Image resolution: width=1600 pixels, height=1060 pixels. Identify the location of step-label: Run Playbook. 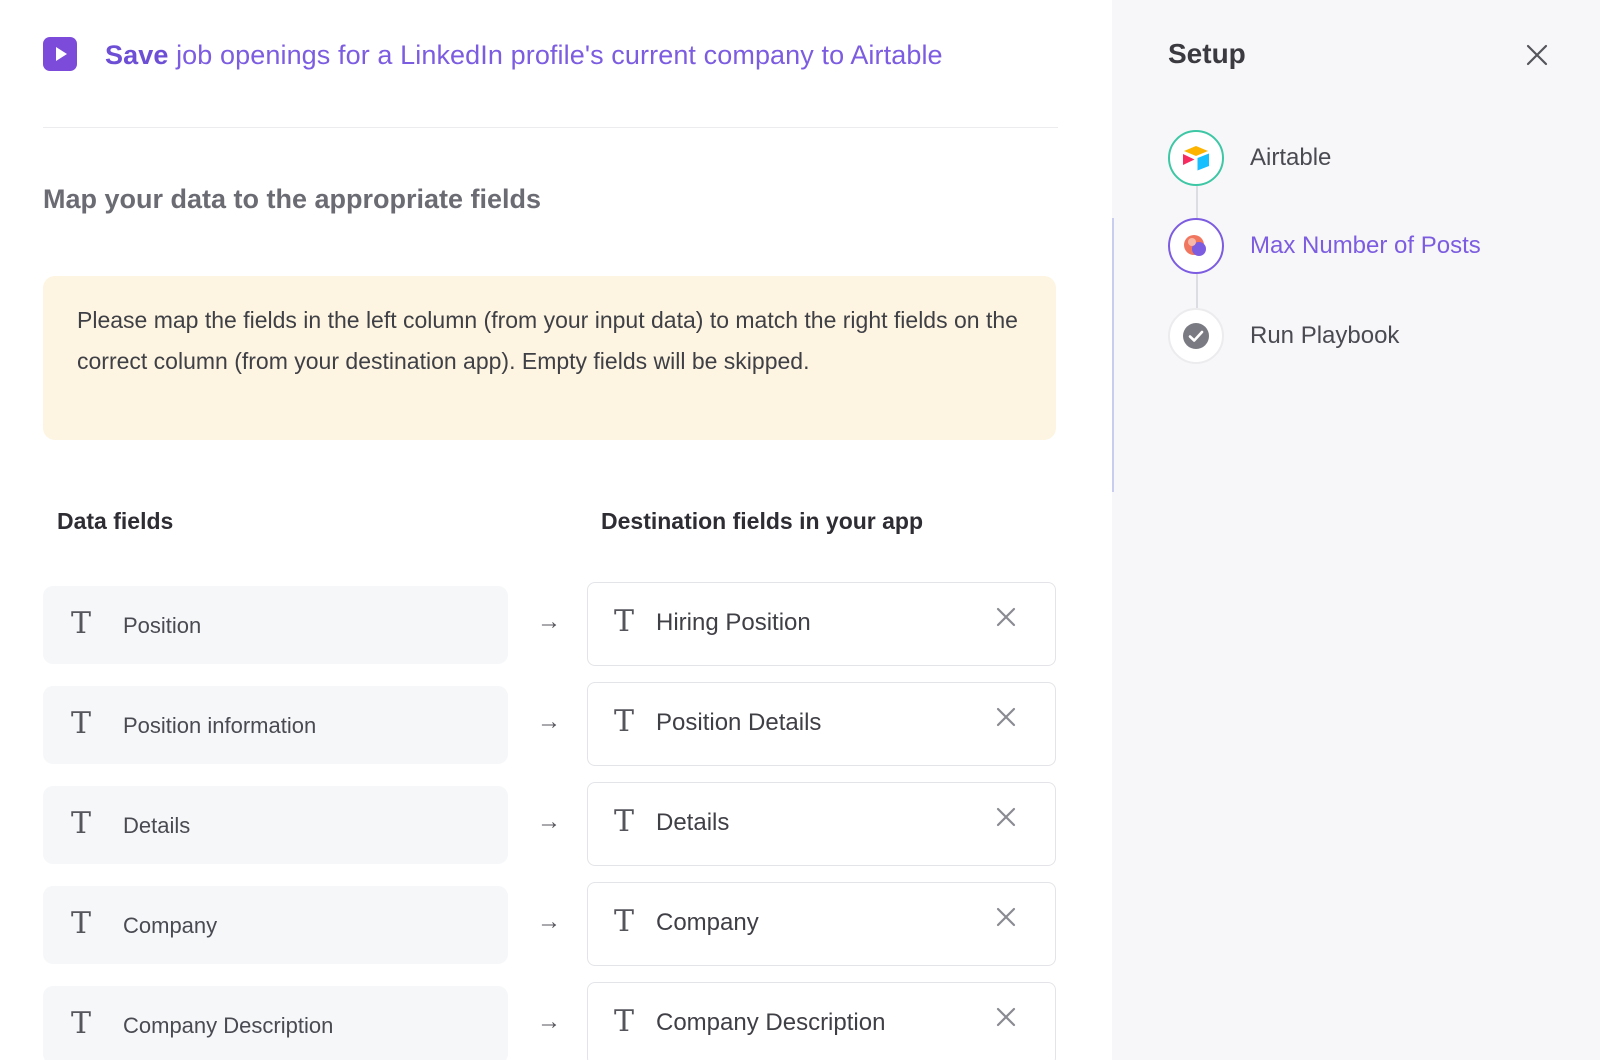
(1325, 335).